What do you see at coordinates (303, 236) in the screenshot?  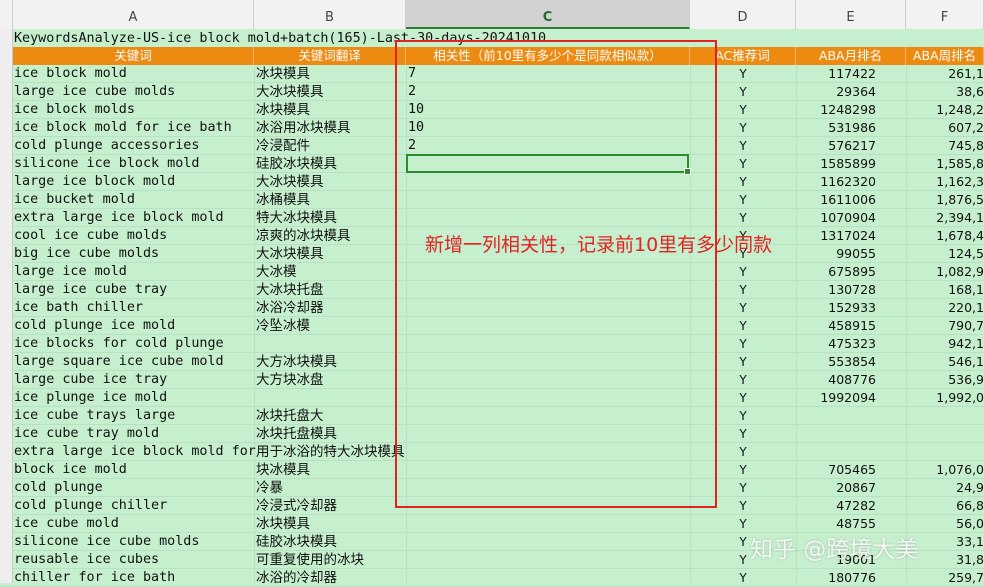 I see `translation-cell: 凉爽的冰块模具` at bounding box center [303, 236].